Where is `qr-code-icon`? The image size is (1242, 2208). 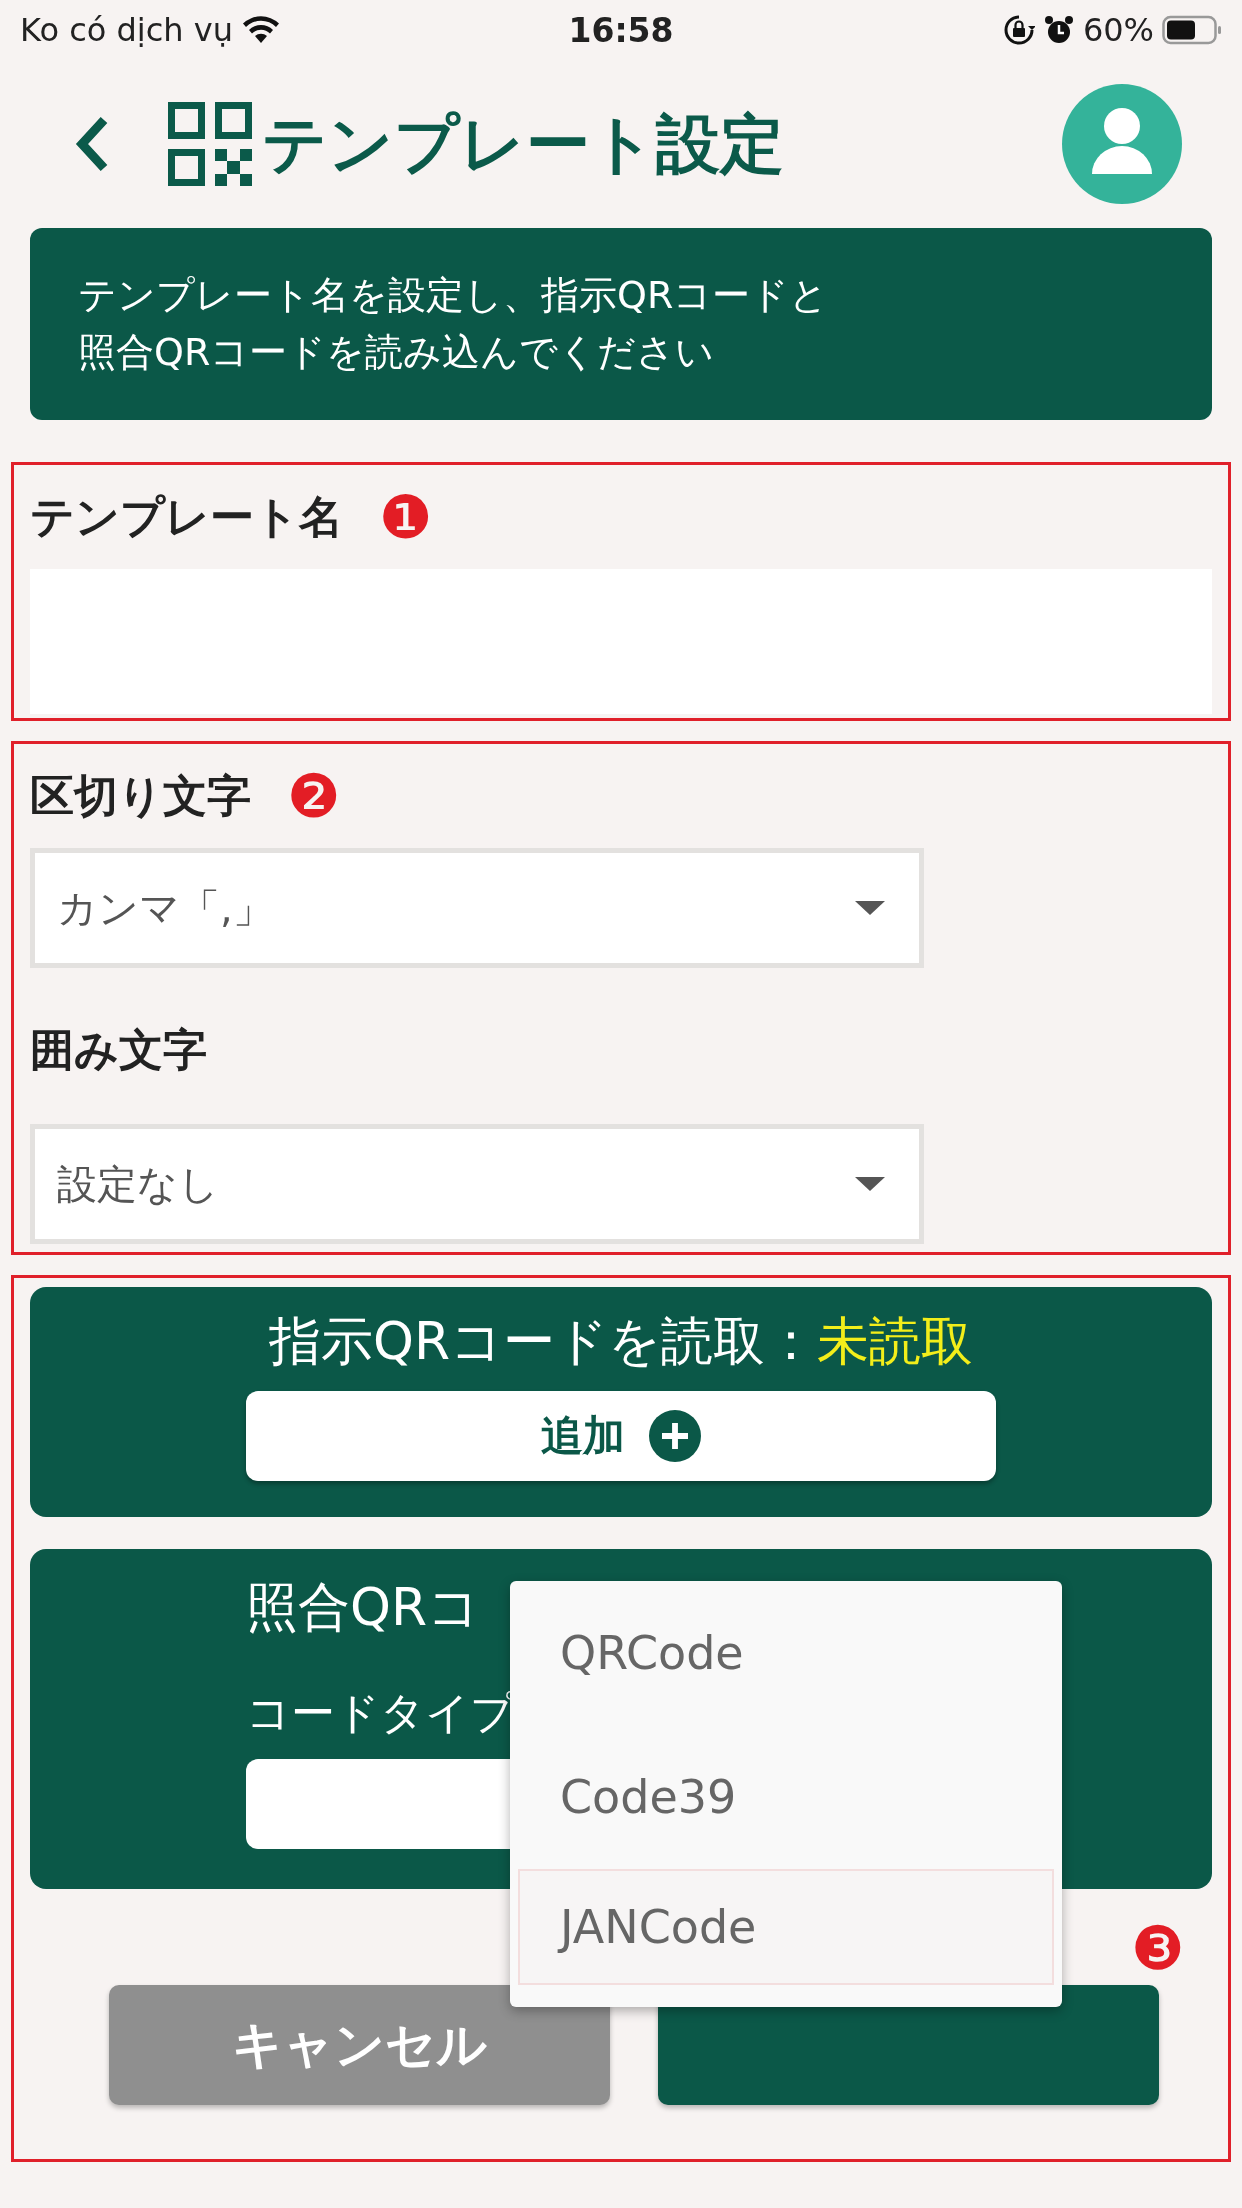
qr-code-icon is located at coordinates (210, 144).